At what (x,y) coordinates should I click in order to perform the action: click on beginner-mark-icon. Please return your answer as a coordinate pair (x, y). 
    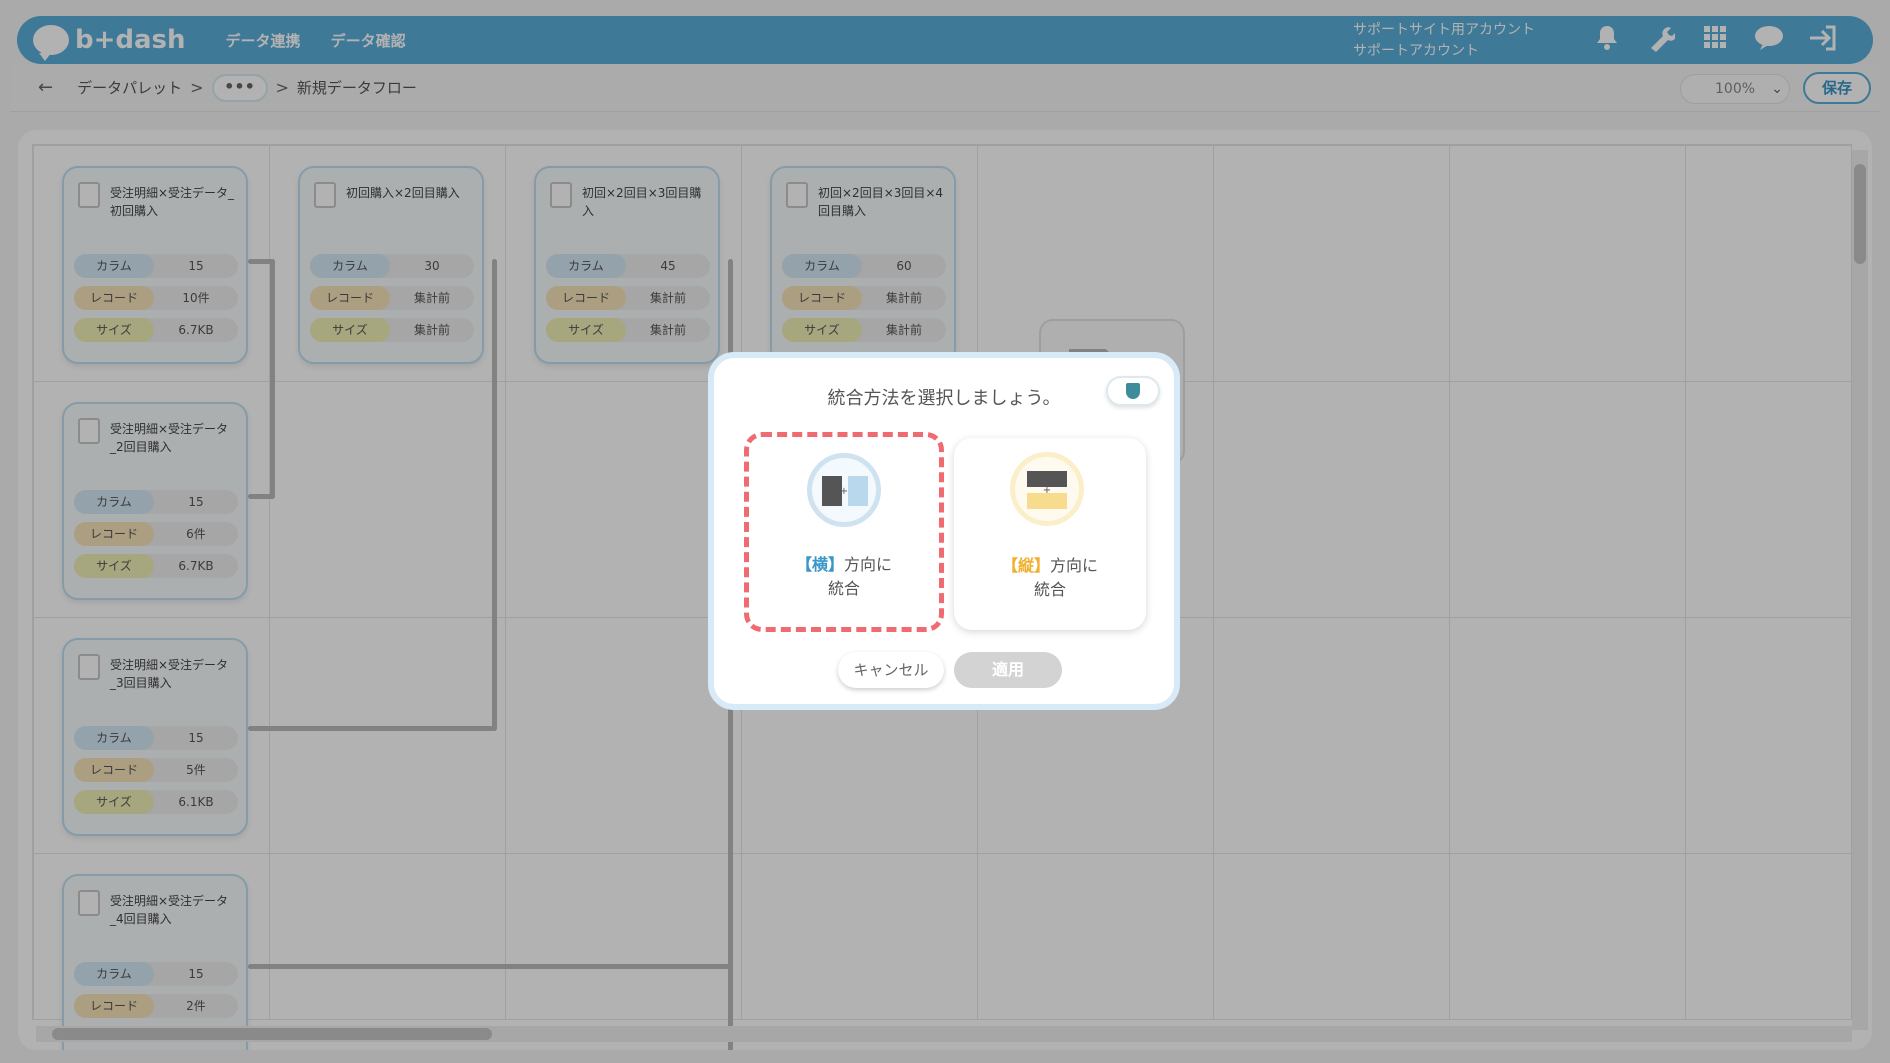
    Looking at the image, I should click on (1133, 391).